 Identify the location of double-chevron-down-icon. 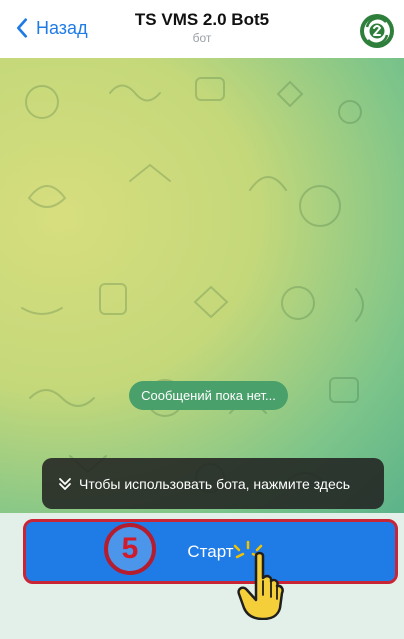
(65, 483).